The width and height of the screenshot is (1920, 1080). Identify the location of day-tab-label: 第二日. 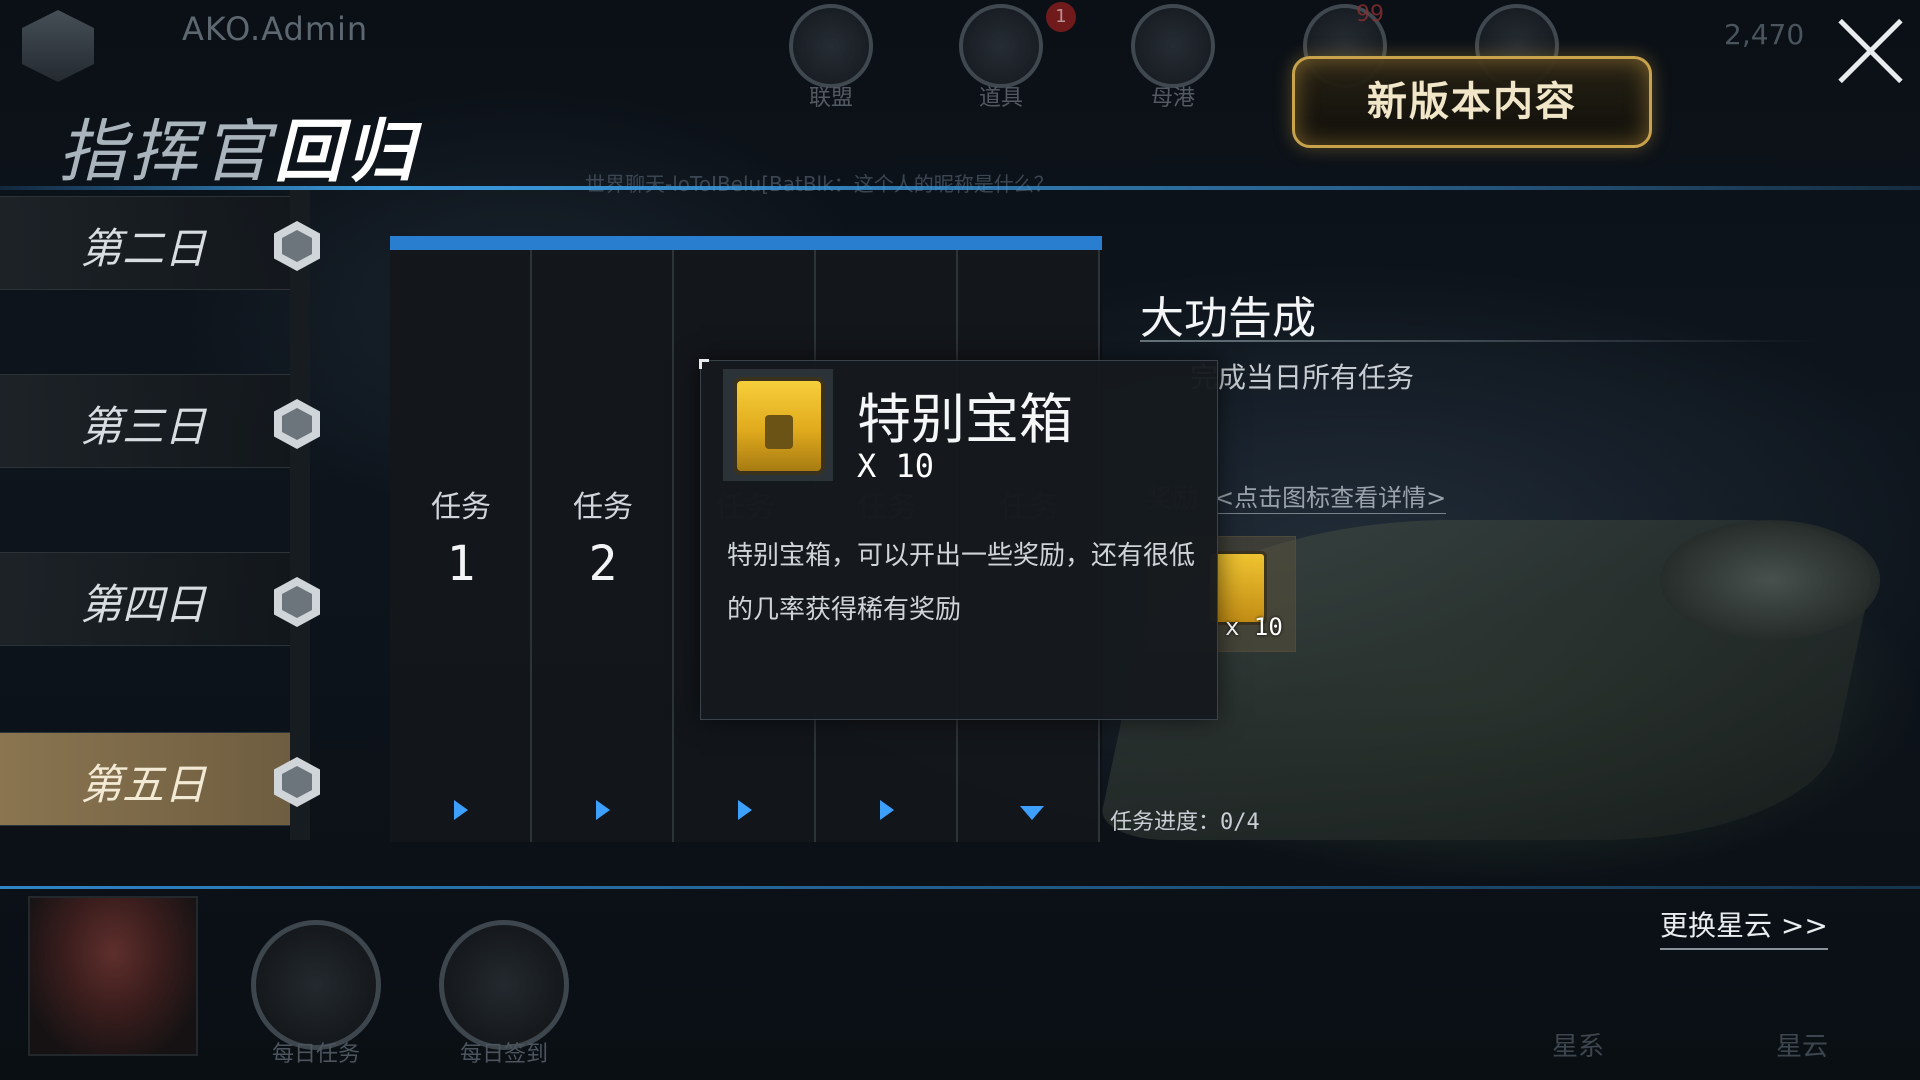
(143, 248).